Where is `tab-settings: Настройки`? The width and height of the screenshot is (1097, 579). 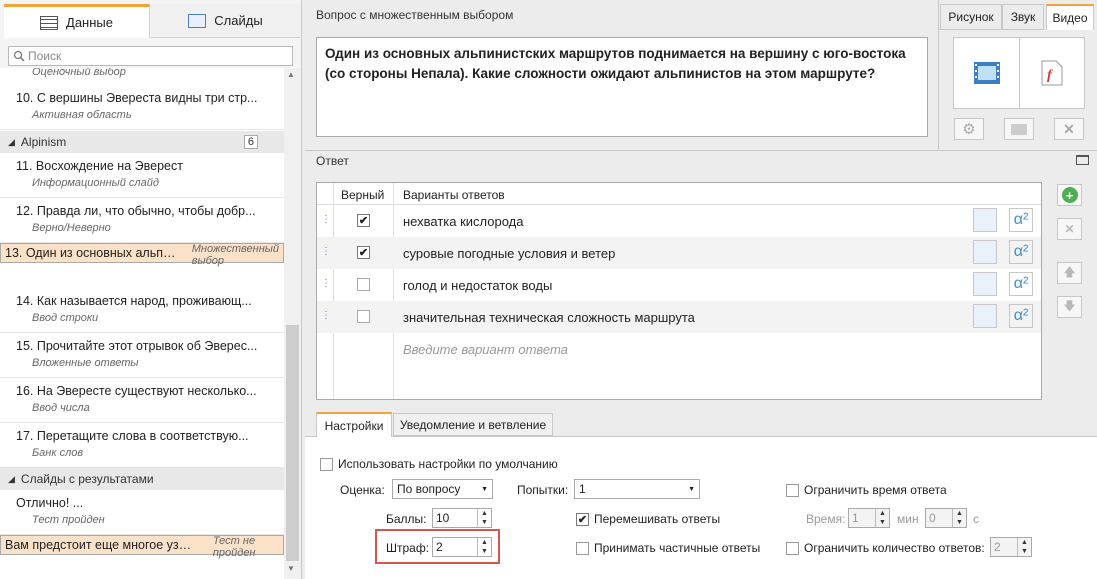
tab-settings: Настройки is located at coordinates (354, 424).